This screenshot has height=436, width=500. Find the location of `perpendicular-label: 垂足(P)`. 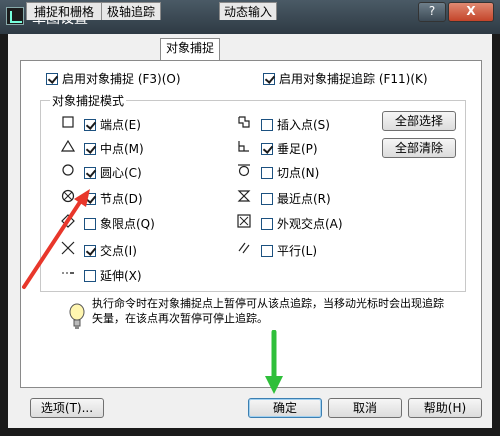

perpendicular-label: 垂足(P) is located at coordinates (297, 148).